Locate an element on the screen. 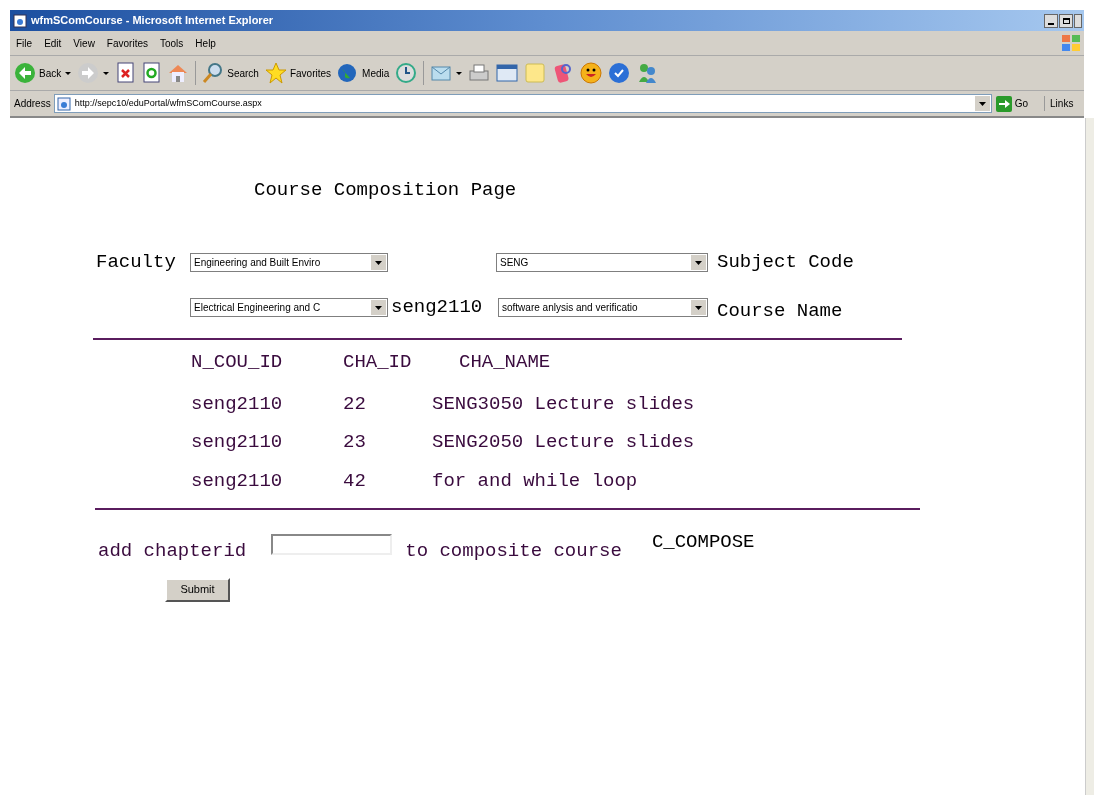  field-label: Course Name is located at coordinates (780, 311).